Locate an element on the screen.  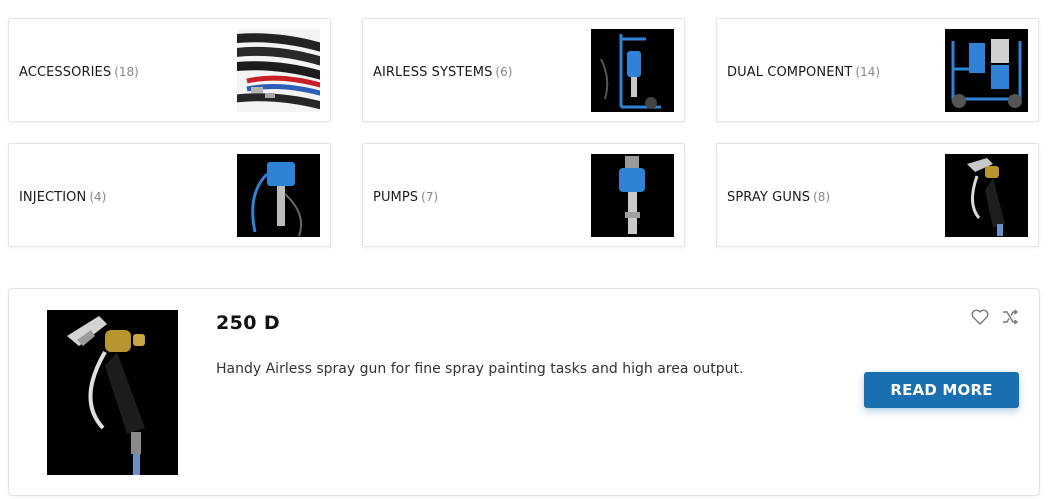
category-count: (8) is located at coordinates (822, 196).